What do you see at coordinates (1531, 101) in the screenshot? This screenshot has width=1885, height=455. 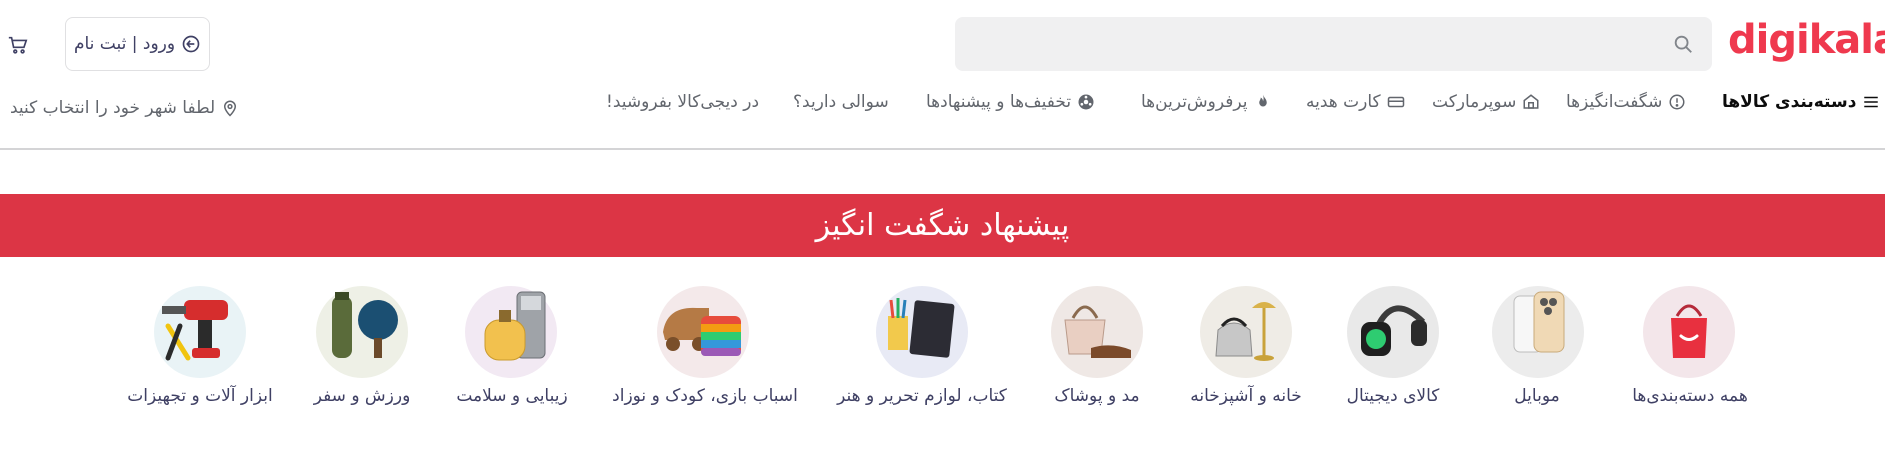 I see `shop-icon` at bounding box center [1531, 101].